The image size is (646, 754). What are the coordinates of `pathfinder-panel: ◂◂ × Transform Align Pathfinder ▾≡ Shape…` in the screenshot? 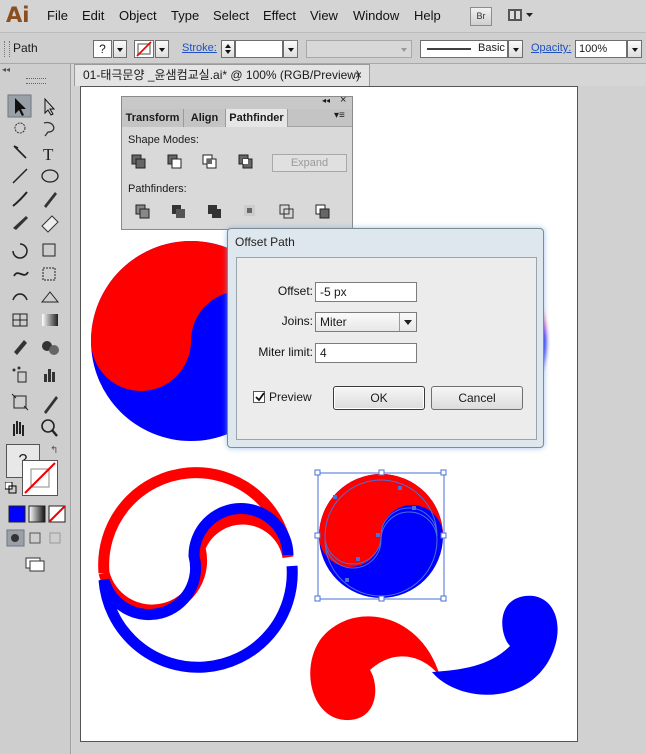 It's located at (237, 162).